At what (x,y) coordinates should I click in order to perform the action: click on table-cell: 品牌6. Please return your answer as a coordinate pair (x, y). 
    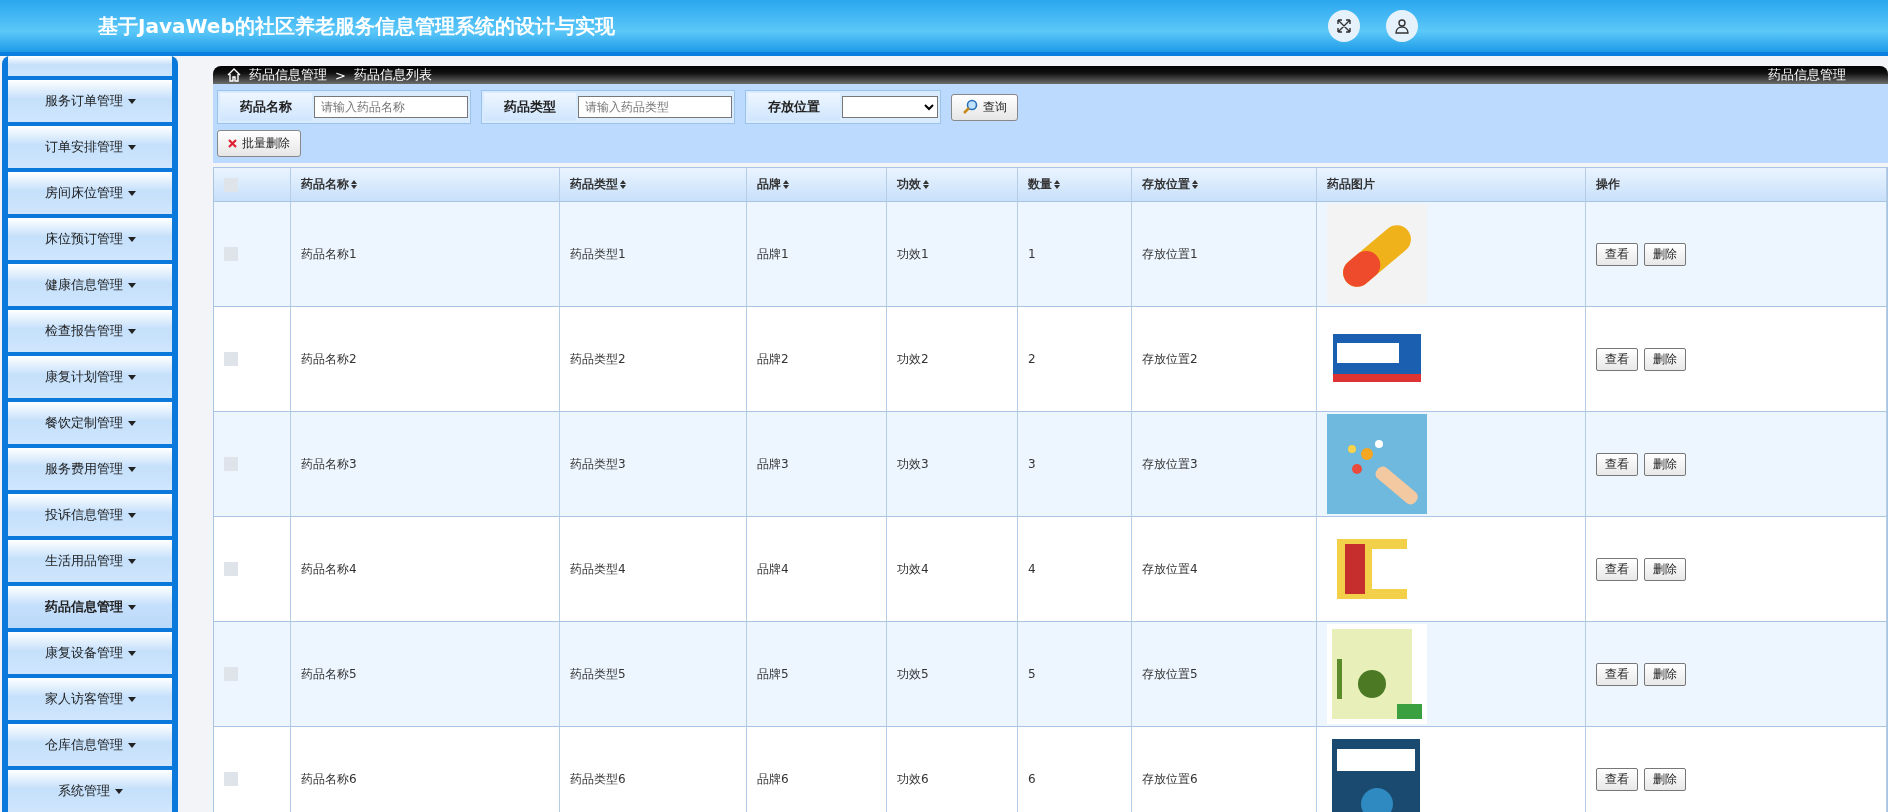
    Looking at the image, I should click on (817, 769).